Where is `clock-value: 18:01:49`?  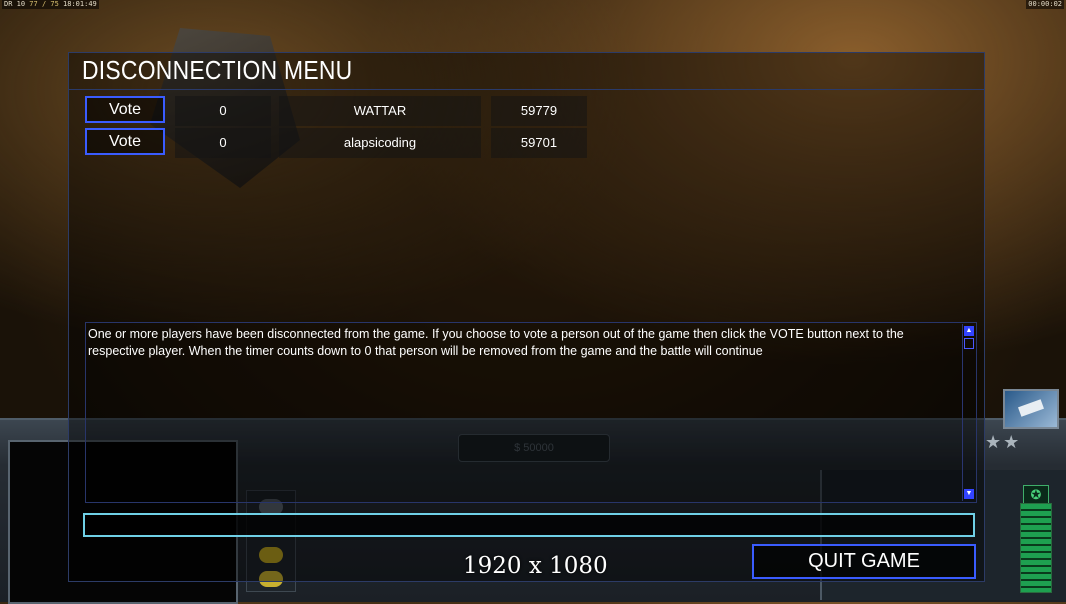
clock-value: 18:01:49 is located at coordinates (80, 4).